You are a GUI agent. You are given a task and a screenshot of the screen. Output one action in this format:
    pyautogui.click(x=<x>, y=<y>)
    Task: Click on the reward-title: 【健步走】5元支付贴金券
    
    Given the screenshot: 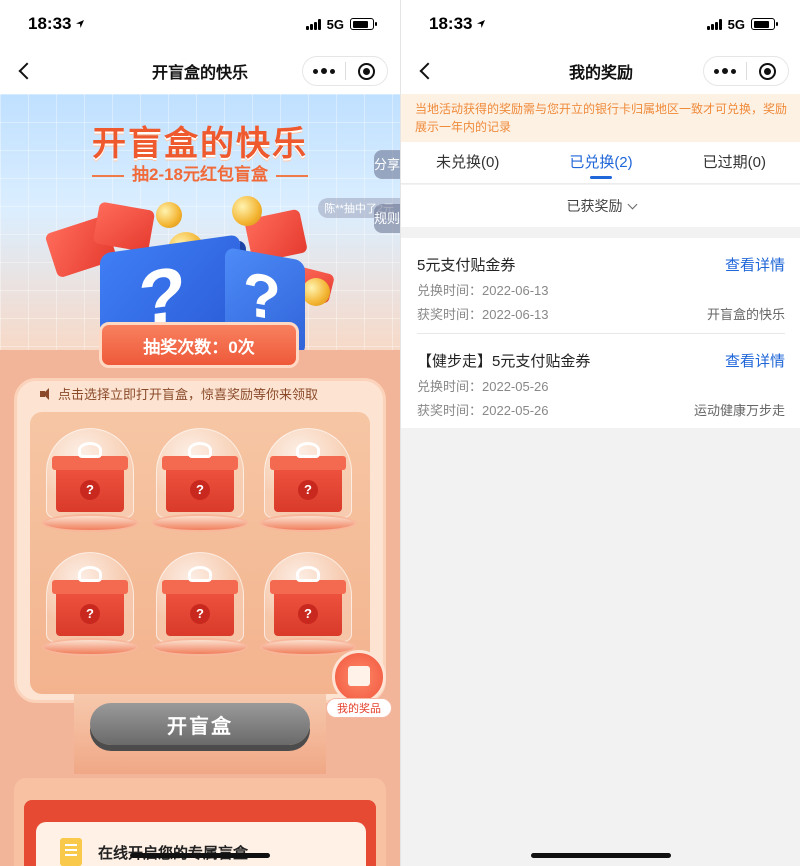 What is the action you would take?
    pyautogui.click(x=504, y=361)
    